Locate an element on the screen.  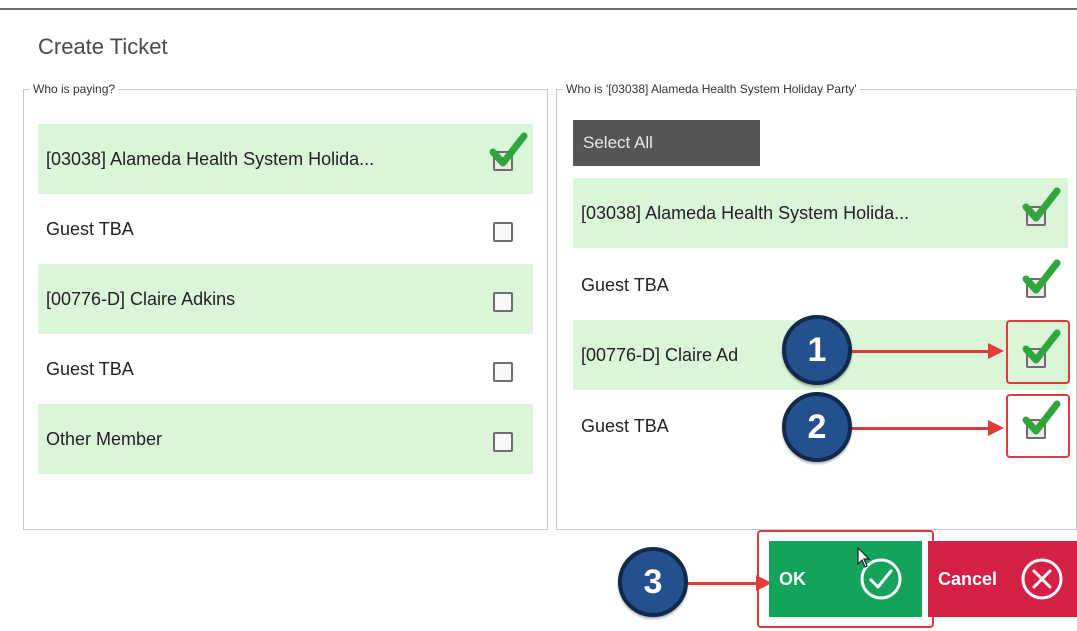
payer-row: [00776-D] Claire Adkins is located at coordinates (285, 299).